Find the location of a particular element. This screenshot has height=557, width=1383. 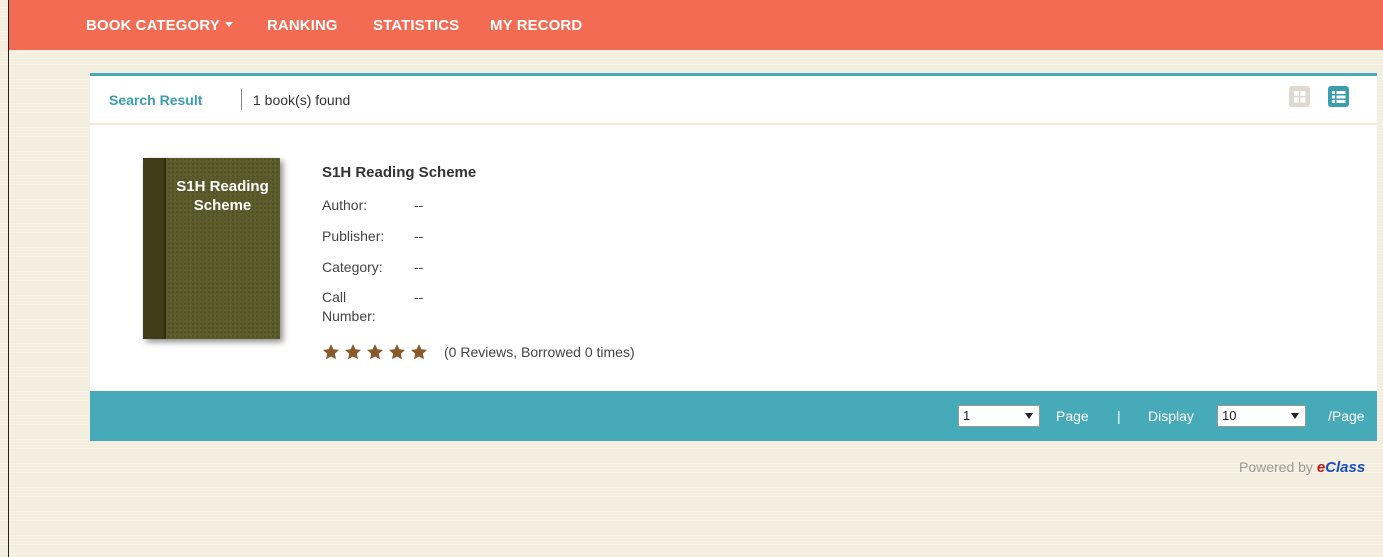

list-view-button is located at coordinates (1338, 96).